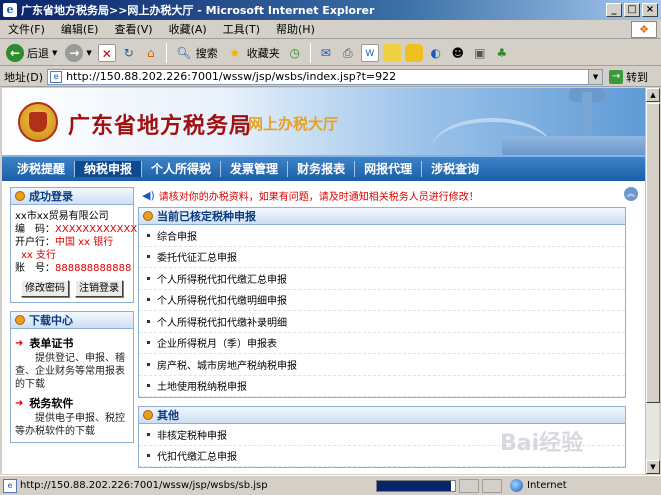 This screenshot has width=661, height=495. I want to click on minimize-button: _, so click(614, 10).